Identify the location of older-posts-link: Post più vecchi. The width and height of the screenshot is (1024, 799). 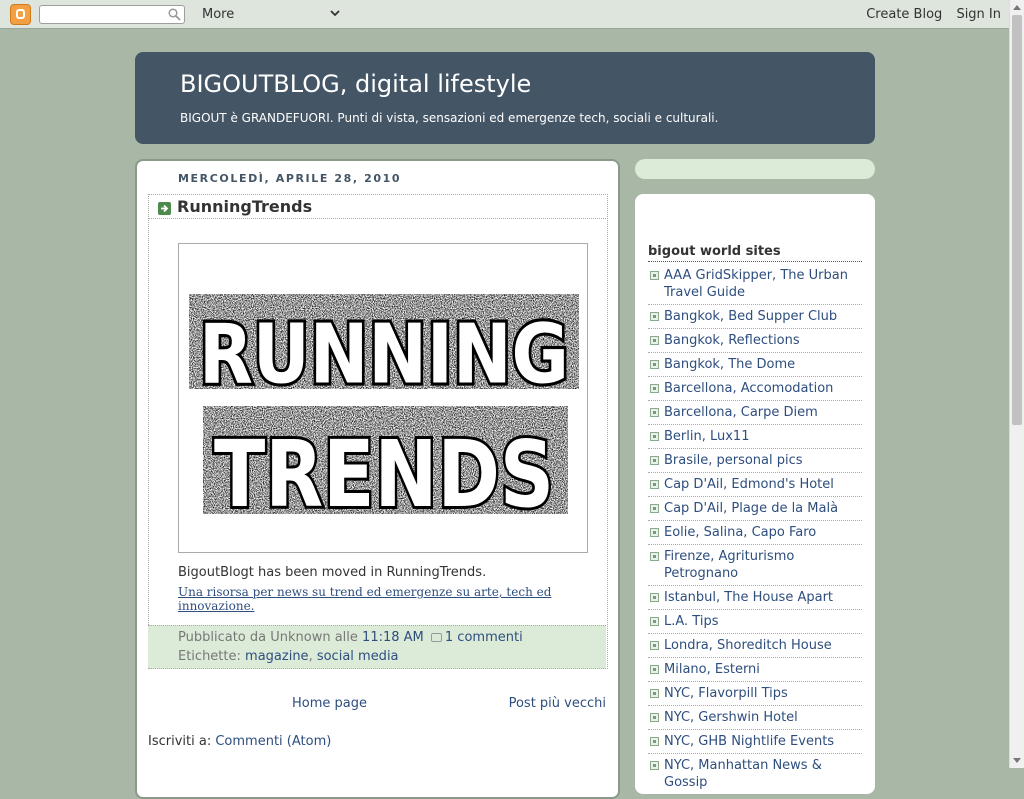
(557, 703).